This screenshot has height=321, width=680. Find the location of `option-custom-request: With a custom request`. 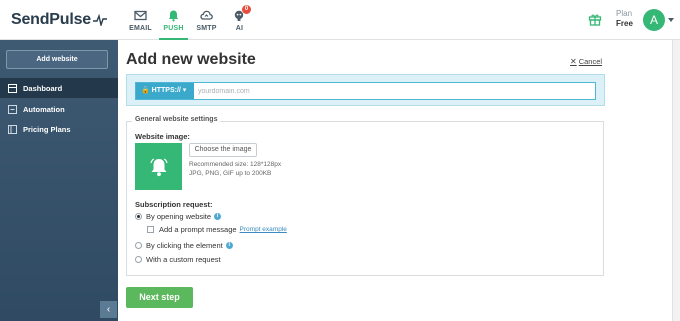

option-custom-request: With a custom request is located at coordinates (178, 259).